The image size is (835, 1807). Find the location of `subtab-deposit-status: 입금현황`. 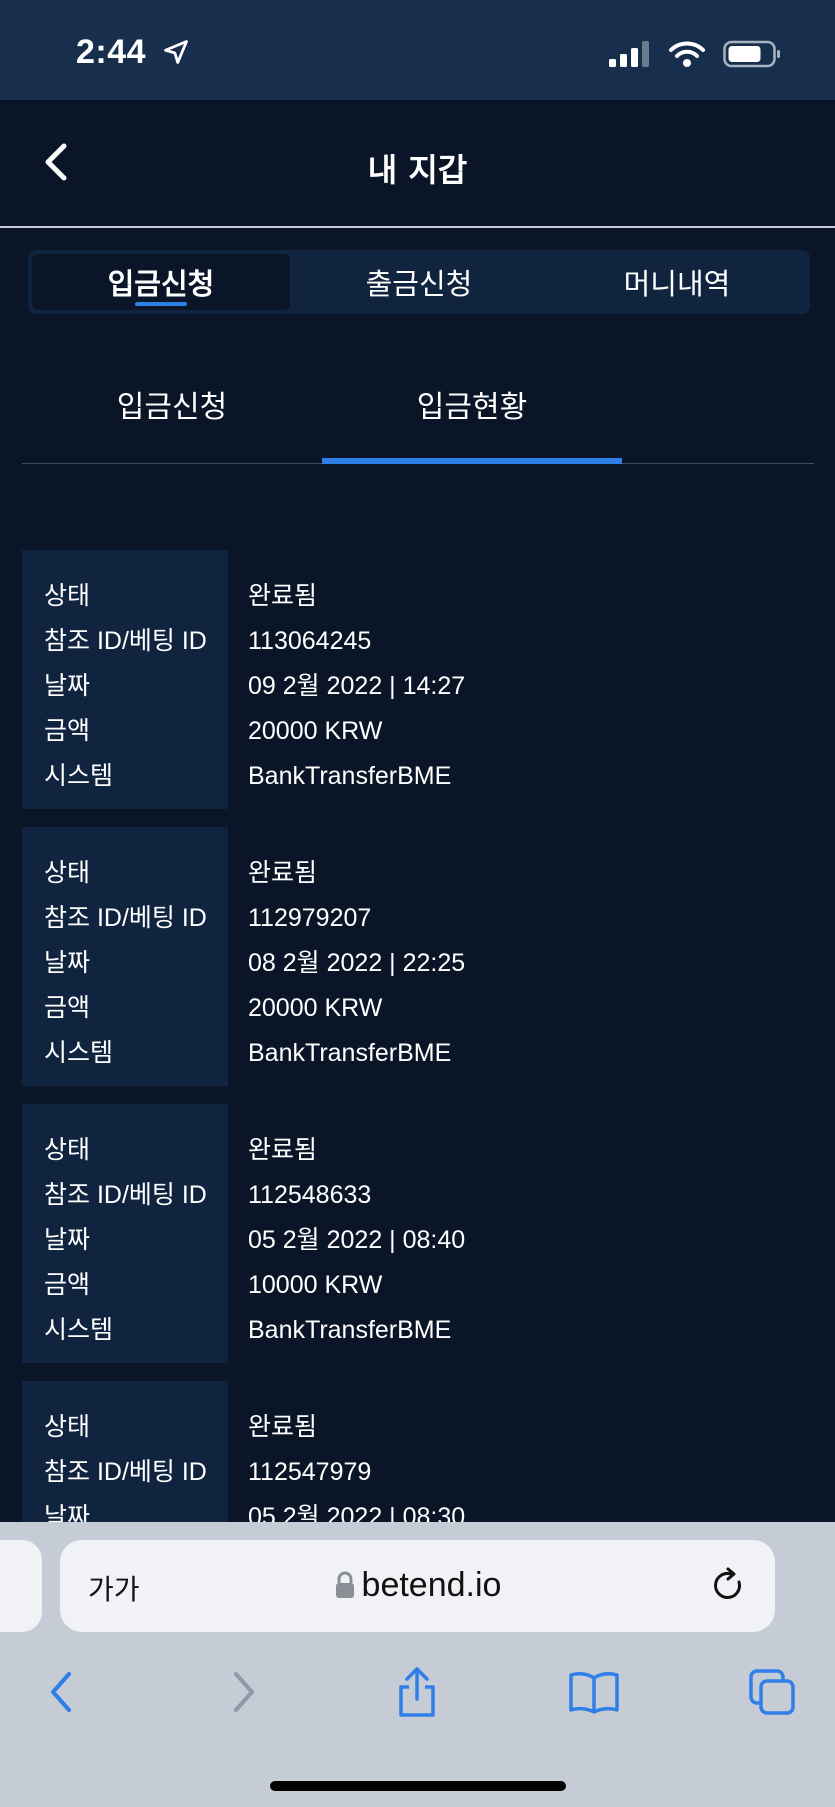

subtab-deposit-status: 입금현황 is located at coordinates (472, 412).